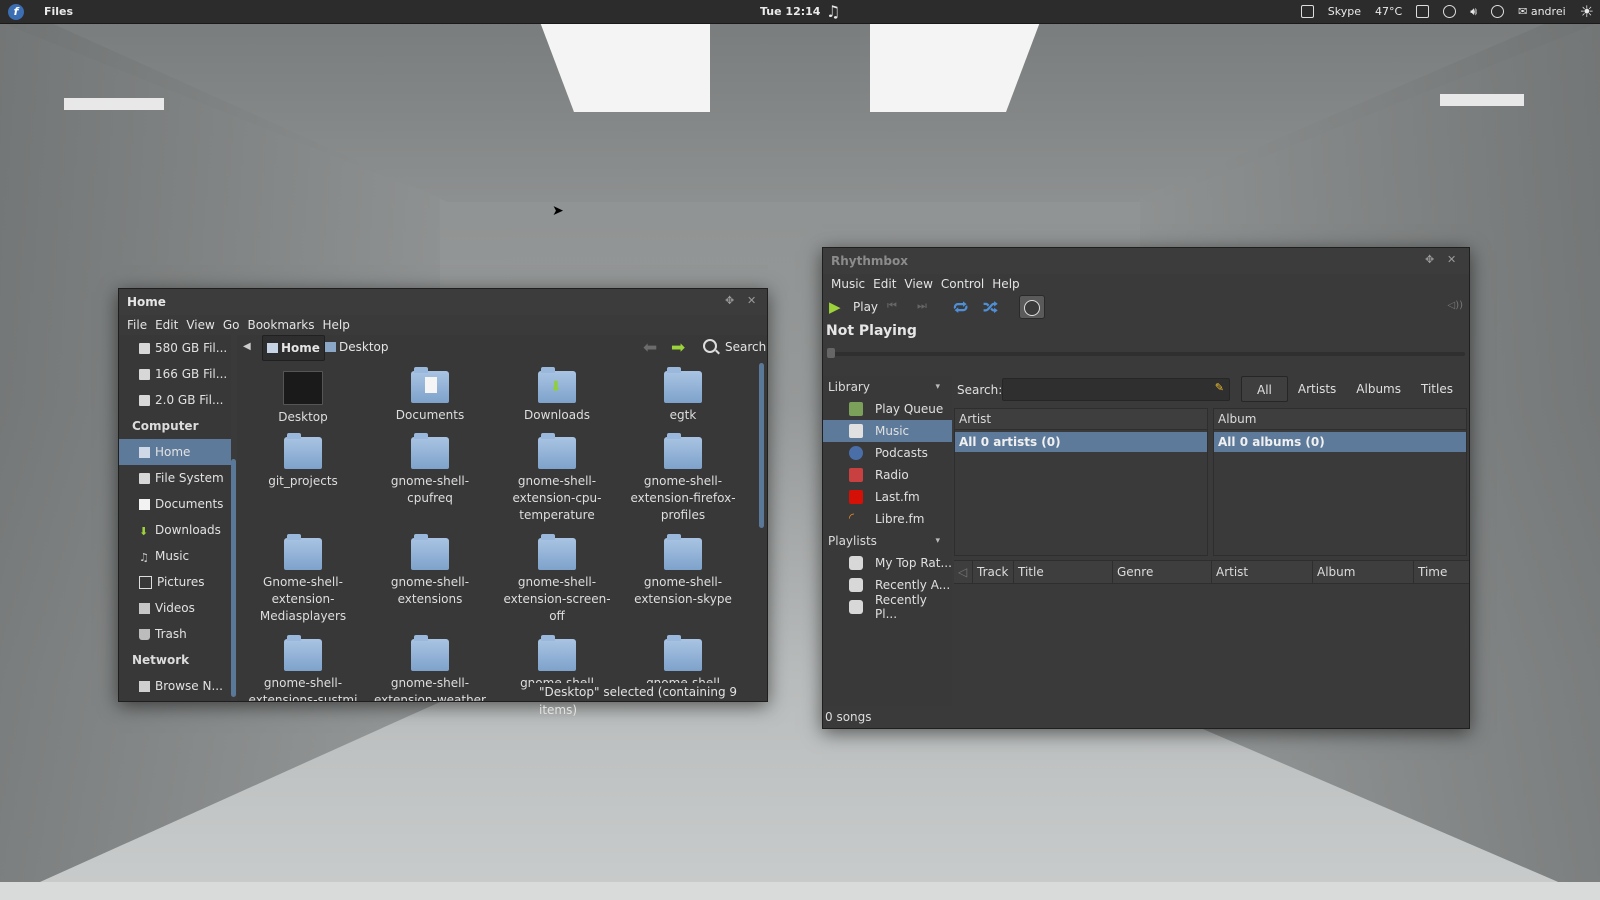 Image resolution: width=1600 pixels, height=900 pixels. Describe the element at coordinates (960, 308) in the screenshot. I see `repeat-icon: 🔁︎` at that location.